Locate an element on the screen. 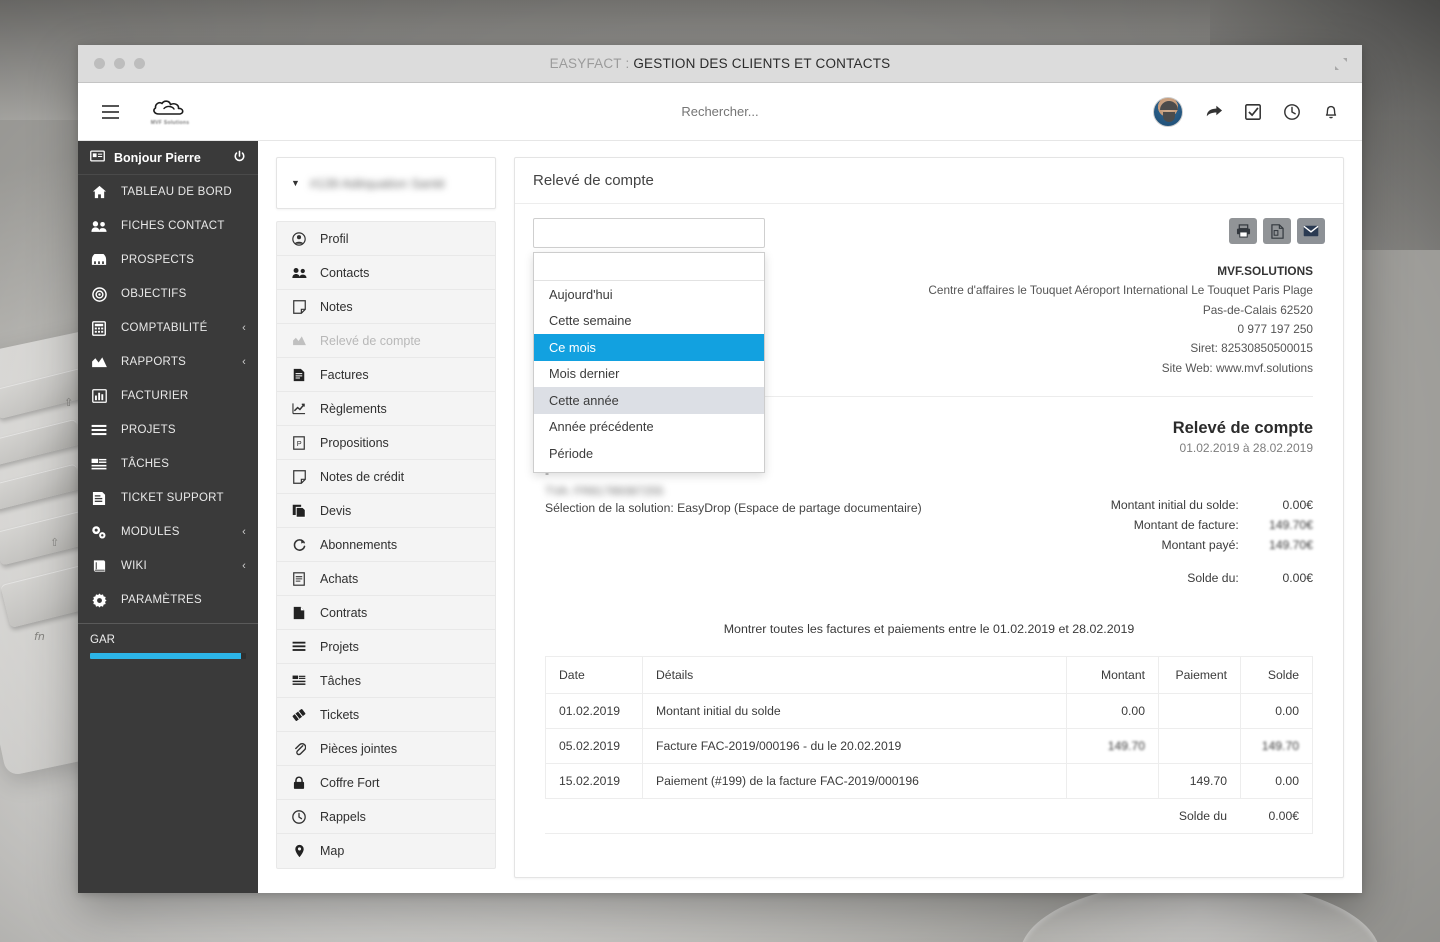 The image size is (1440, 942). brand-logo: MVF Solutions is located at coordinates (170, 111).